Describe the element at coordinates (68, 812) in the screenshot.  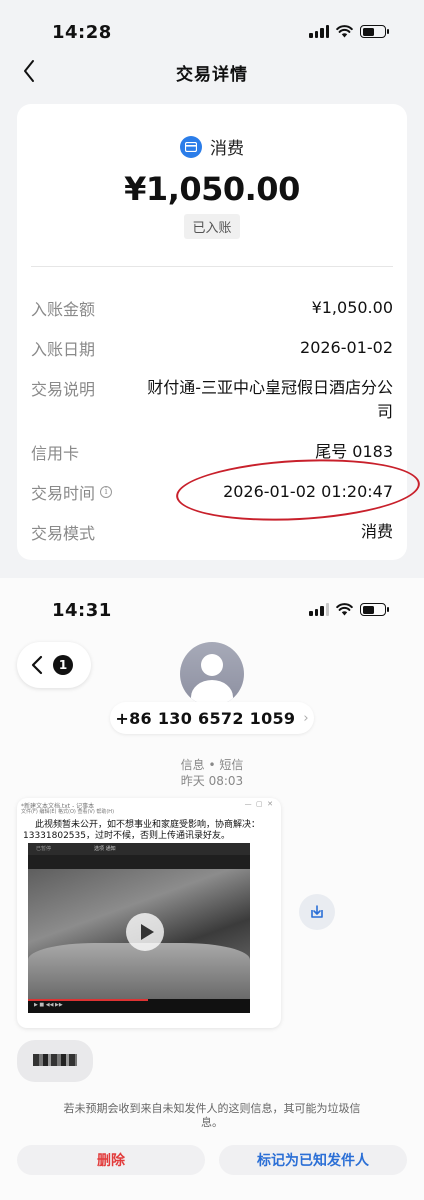
I see `notepad-menu: 文件(F) 编辑(E) 格式(O) 查看(V) 帮助(H)` at that location.